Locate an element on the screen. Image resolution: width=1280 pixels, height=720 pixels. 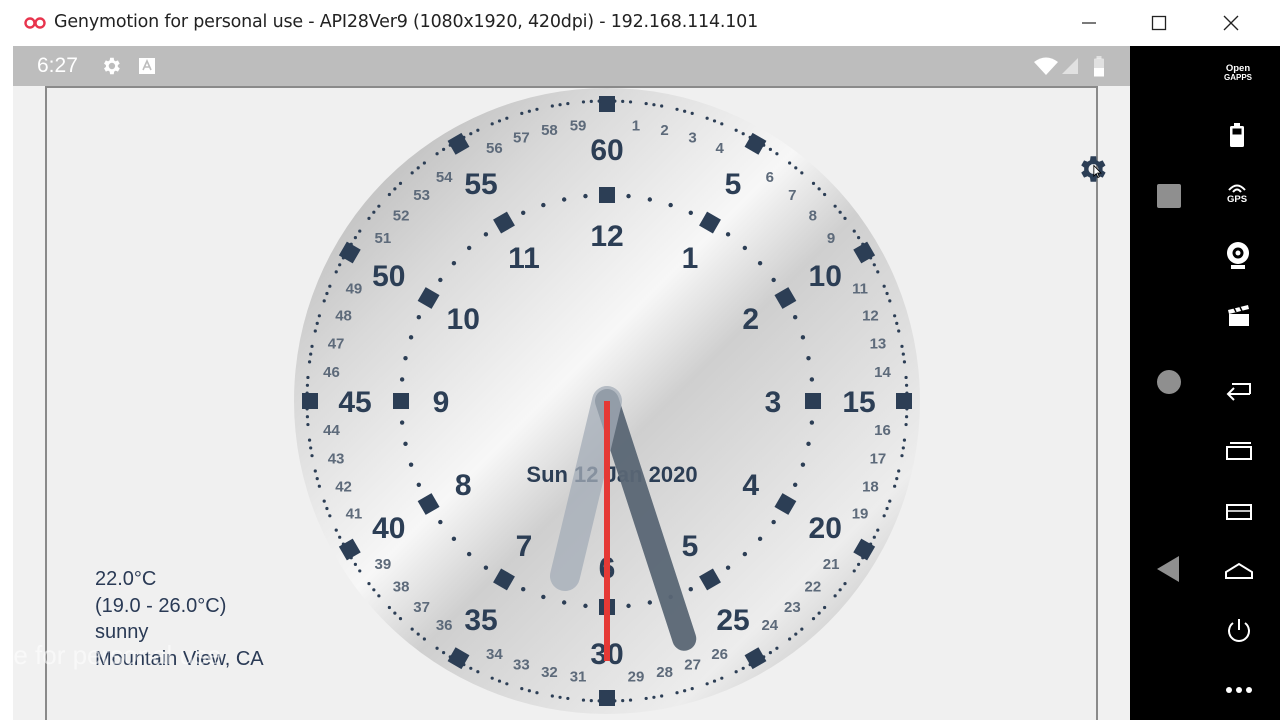
minor-minute-label: 13 is located at coordinates (878, 343).